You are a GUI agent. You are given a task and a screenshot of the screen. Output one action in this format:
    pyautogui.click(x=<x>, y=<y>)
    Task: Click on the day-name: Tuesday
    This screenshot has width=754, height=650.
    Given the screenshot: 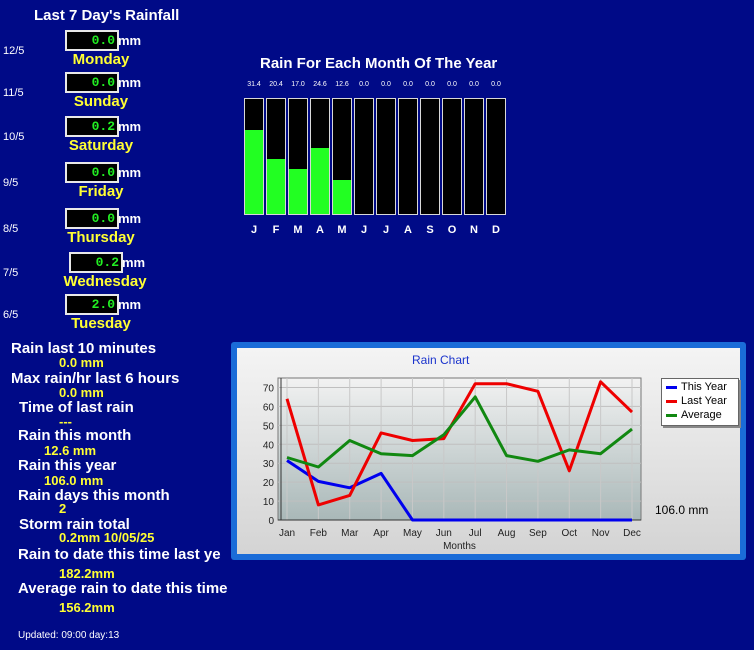 What is the action you would take?
    pyautogui.click(x=101, y=323)
    